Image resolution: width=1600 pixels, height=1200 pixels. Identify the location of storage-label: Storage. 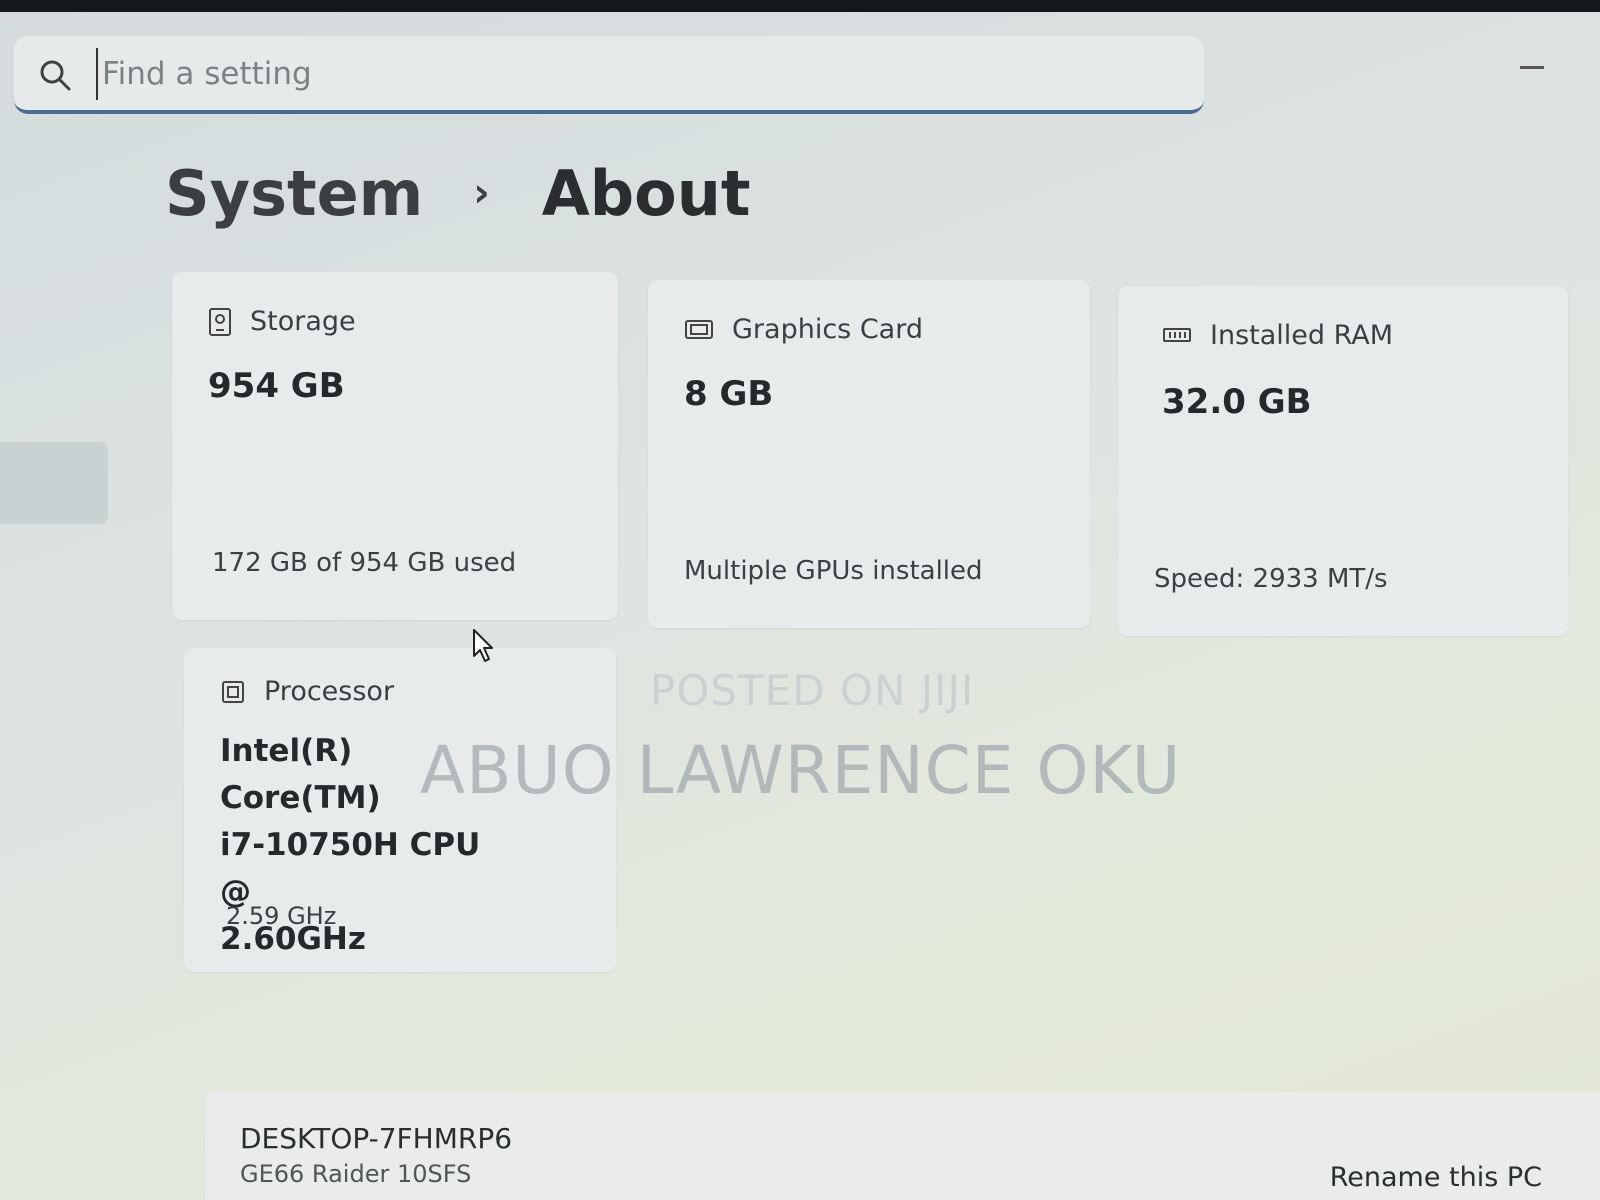
(303, 321).